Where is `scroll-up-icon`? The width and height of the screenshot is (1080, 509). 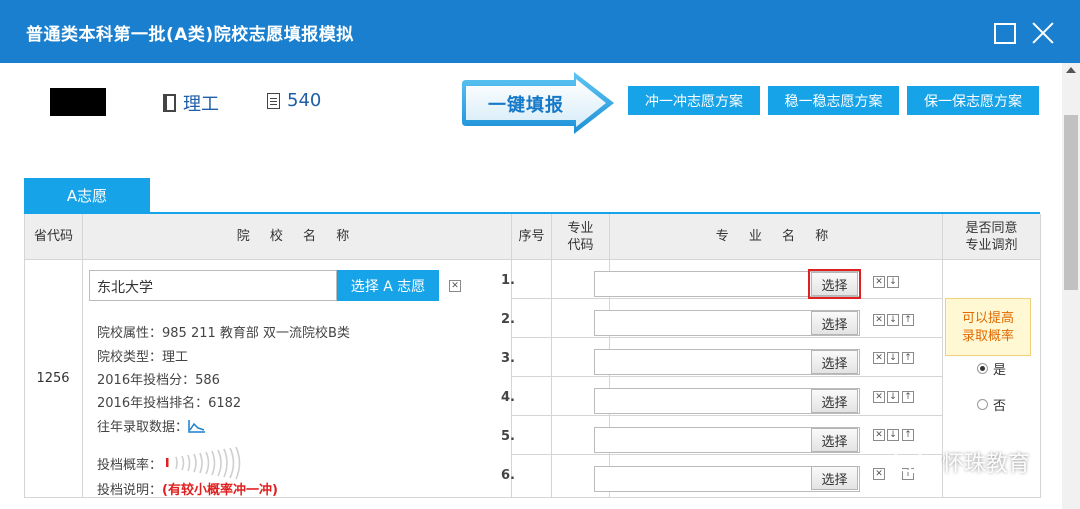
scroll-up-icon is located at coordinates (1071, 70).